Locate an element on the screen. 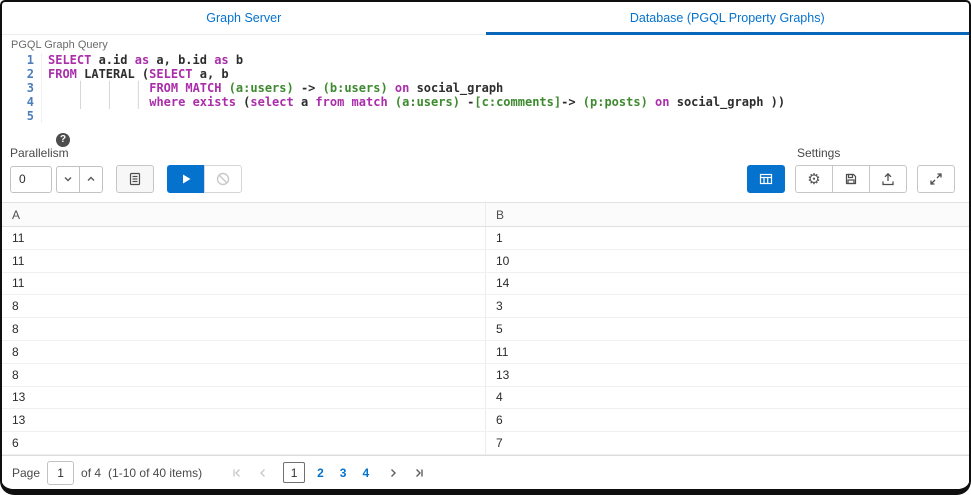  table-row: 85 is located at coordinates (485, 329).